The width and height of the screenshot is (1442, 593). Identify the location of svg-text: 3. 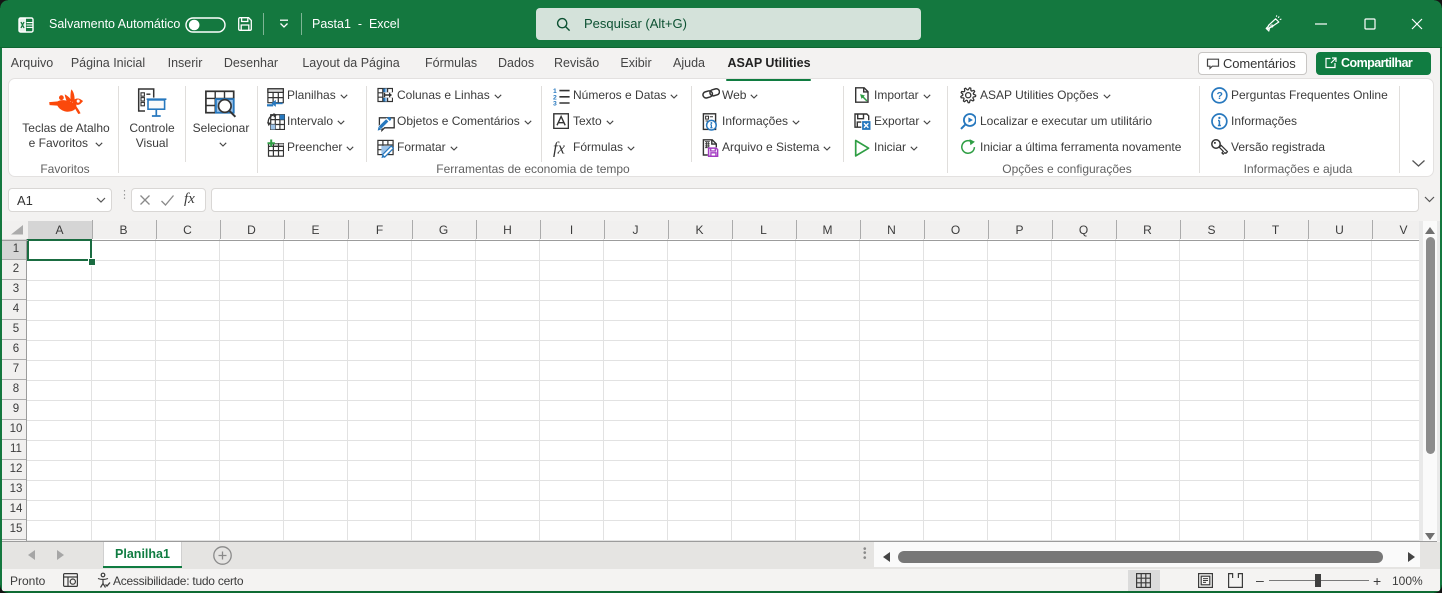
(555, 103).